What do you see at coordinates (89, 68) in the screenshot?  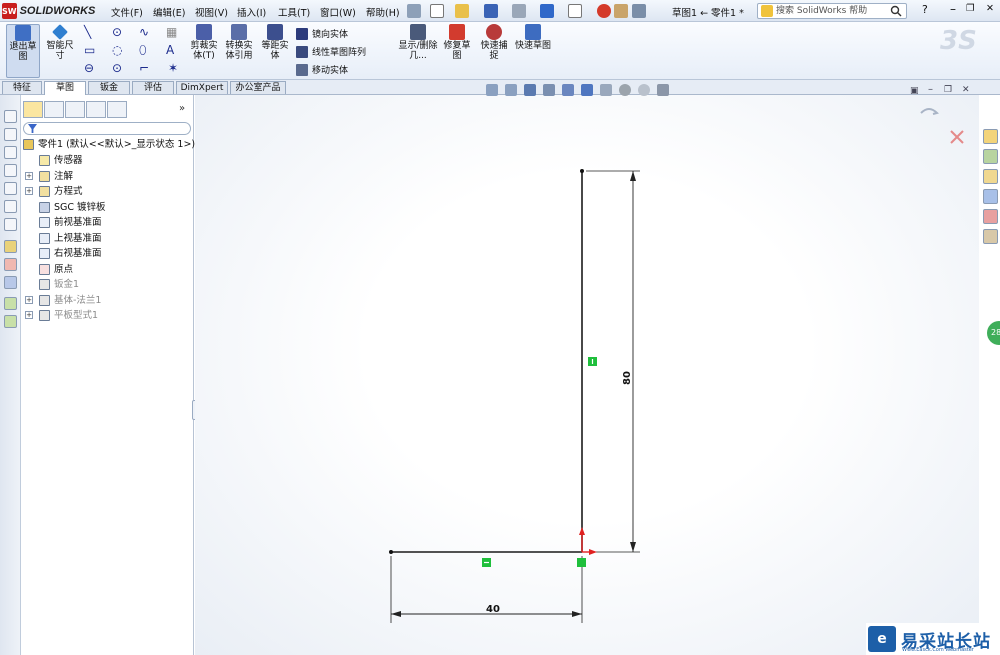 I see `slot-tool-icon: ⊖` at bounding box center [89, 68].